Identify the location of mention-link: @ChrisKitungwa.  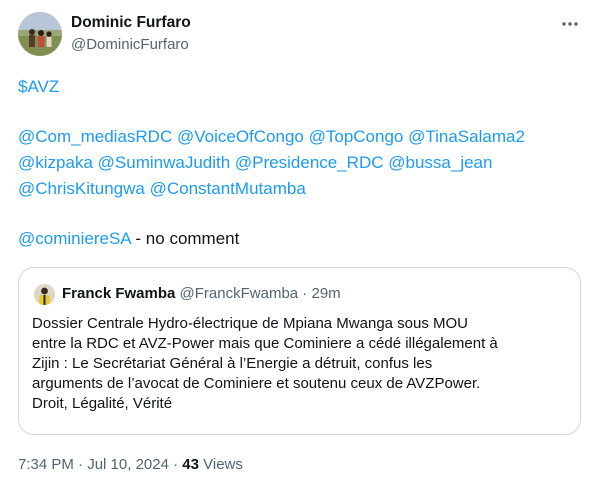
(81, 188).